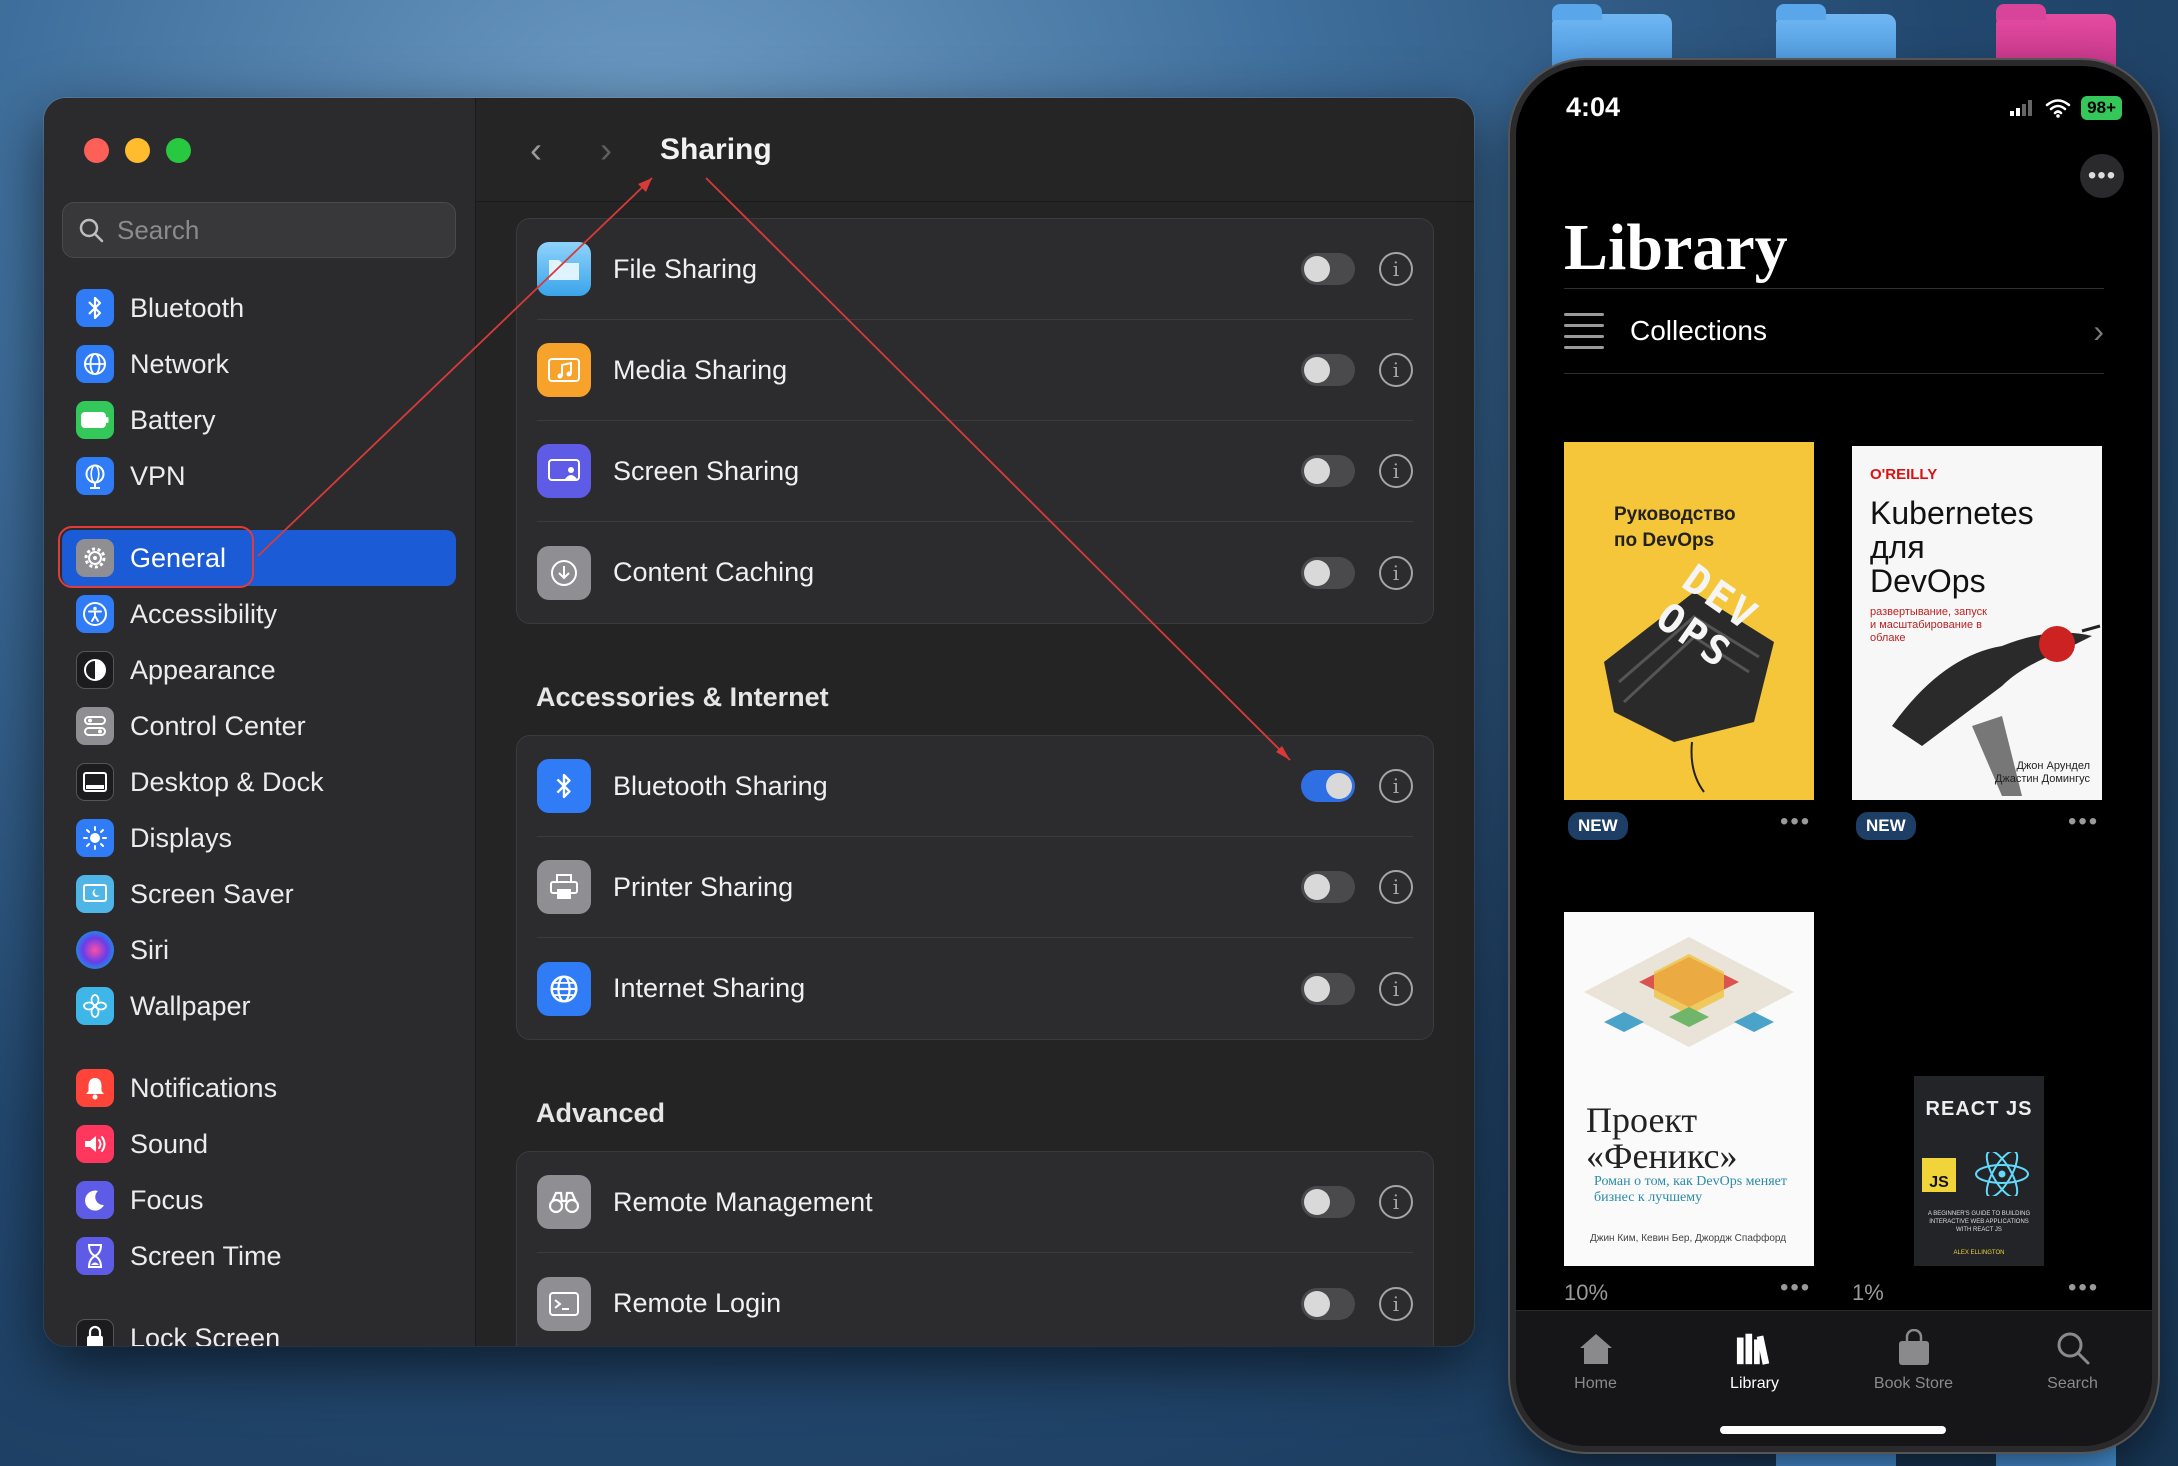  What do you see at coordinates (95, 726) in the screenshot?
I see `control-center-icon` at bounding box center [95, 726].